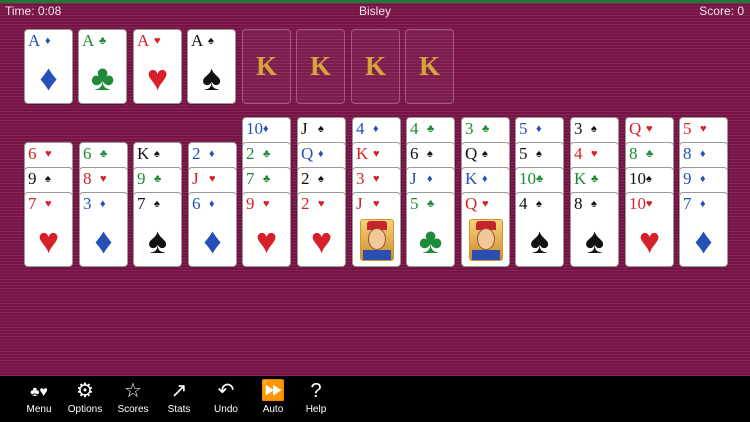 This screenshot has height=422, width=750. Describe the element at coordinates (103, 240) in the screenshot. I see `diamonds-pip-icon: ♦` at that location.